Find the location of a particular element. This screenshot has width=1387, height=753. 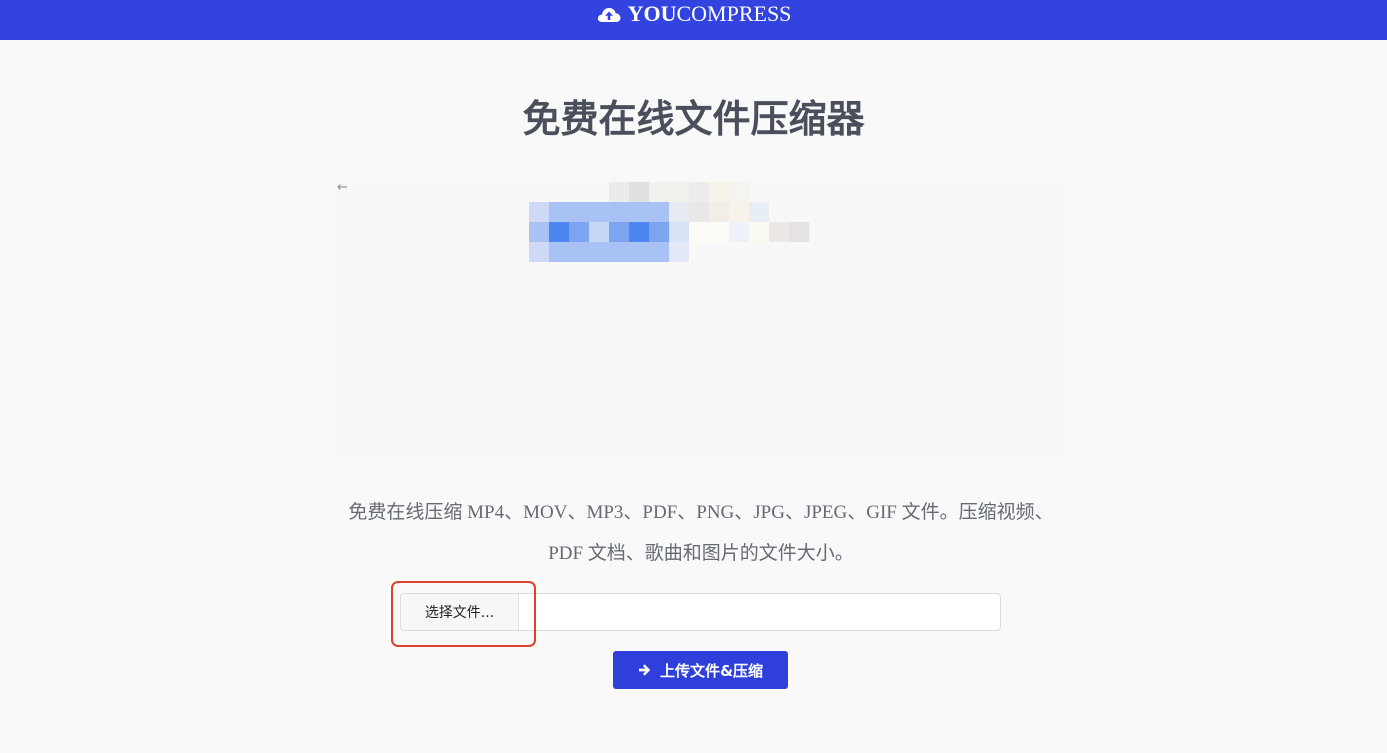

cloud-upload-icon is located at coordinates (609, 15).